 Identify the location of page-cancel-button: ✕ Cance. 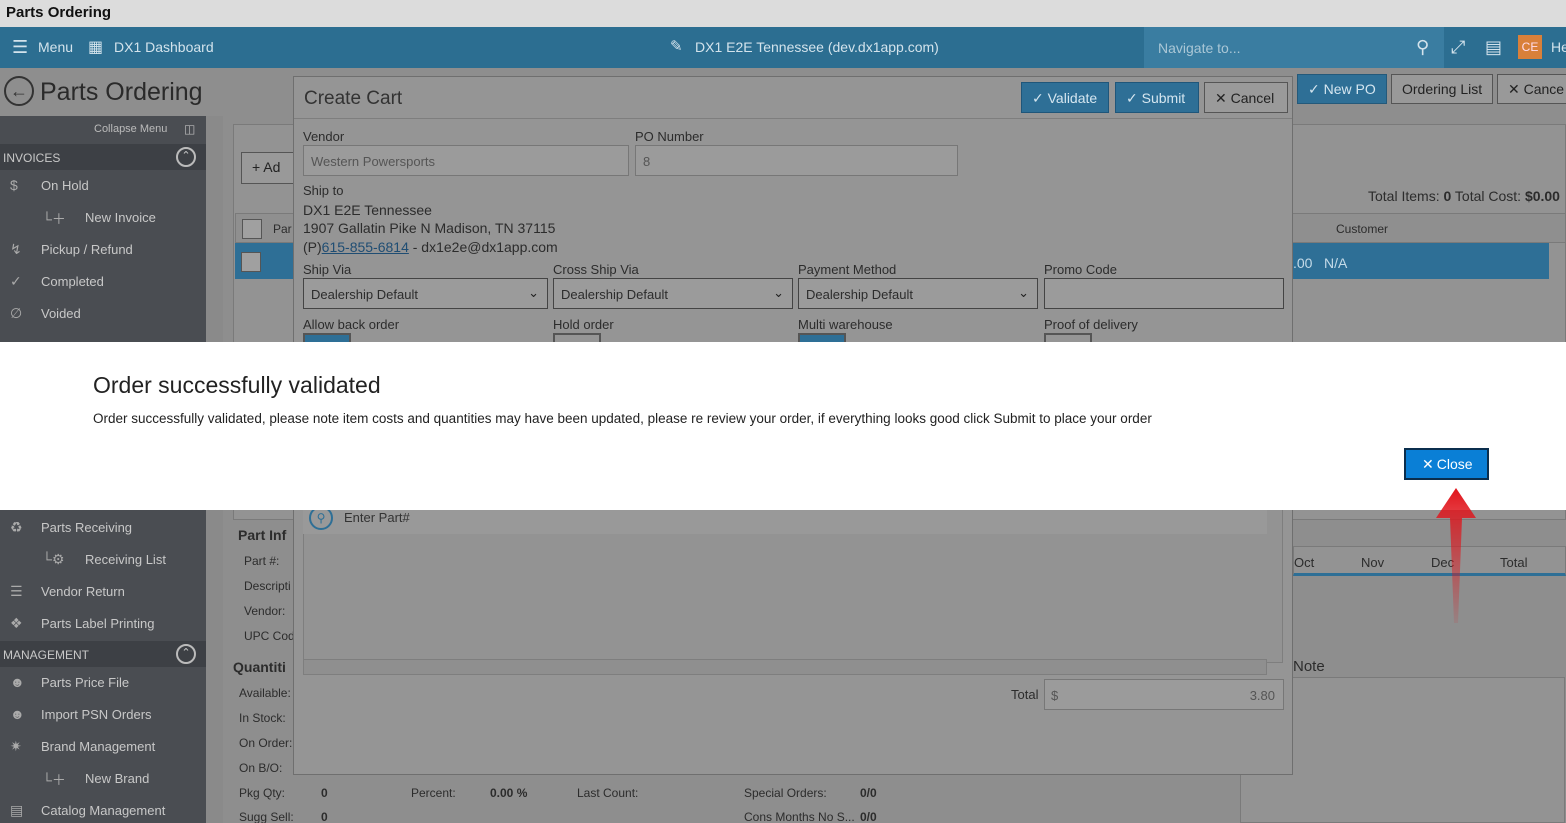
(1531, 89).